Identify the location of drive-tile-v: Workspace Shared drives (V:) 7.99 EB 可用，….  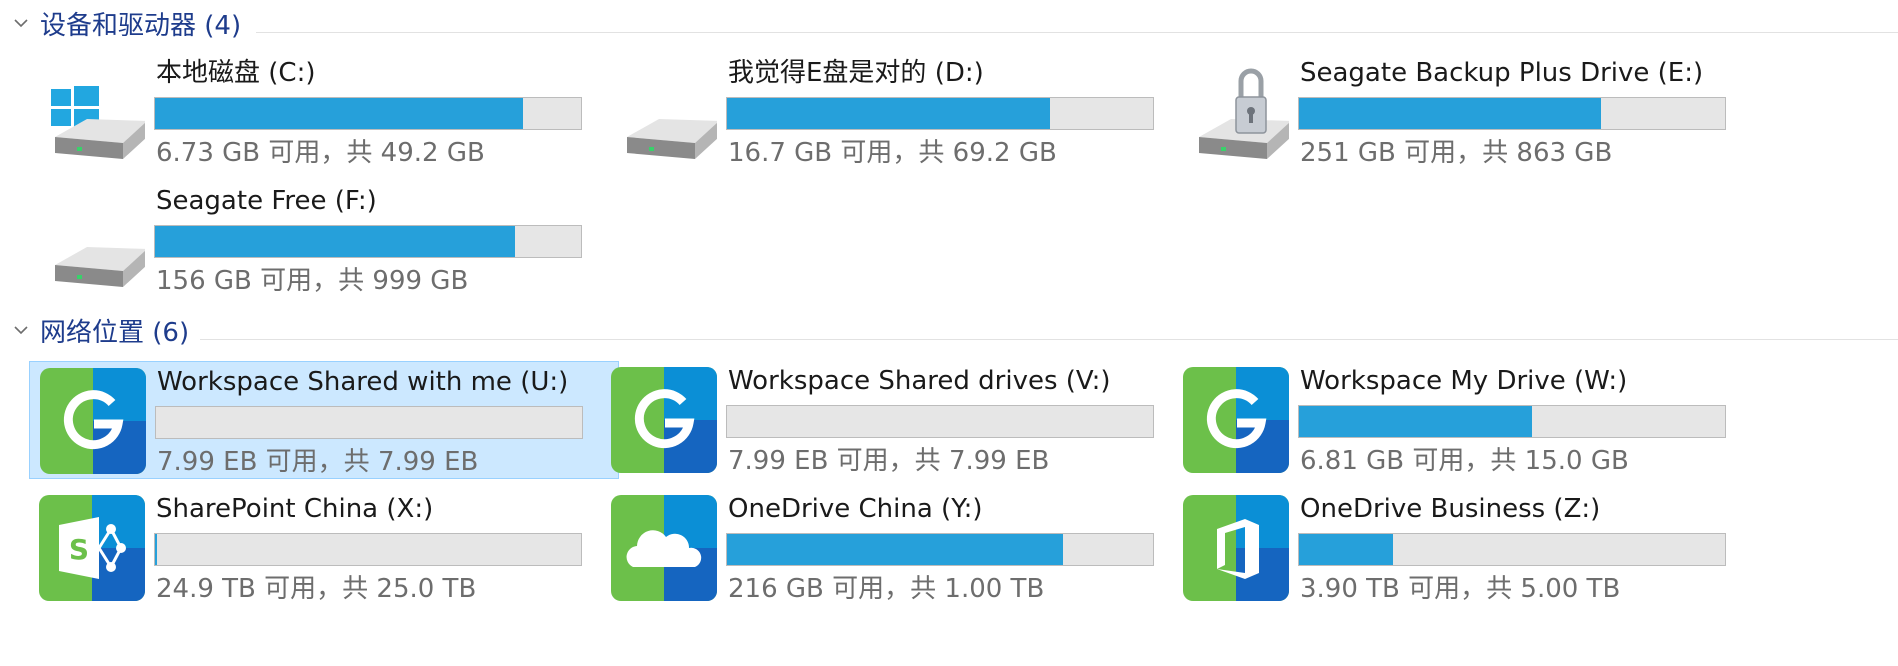
(896, 420).